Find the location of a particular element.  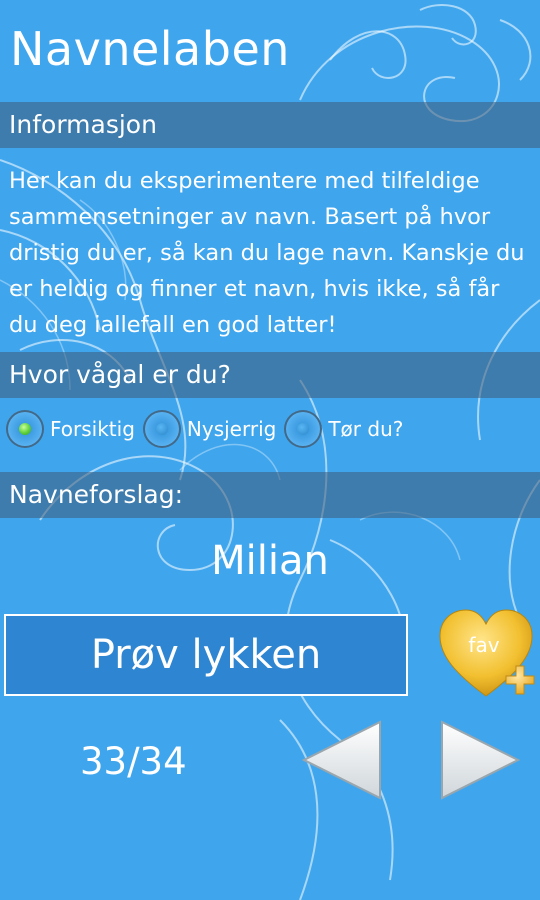

radio-option-nysjerrig: Nysjerrig is located at coordinates (209, 429).